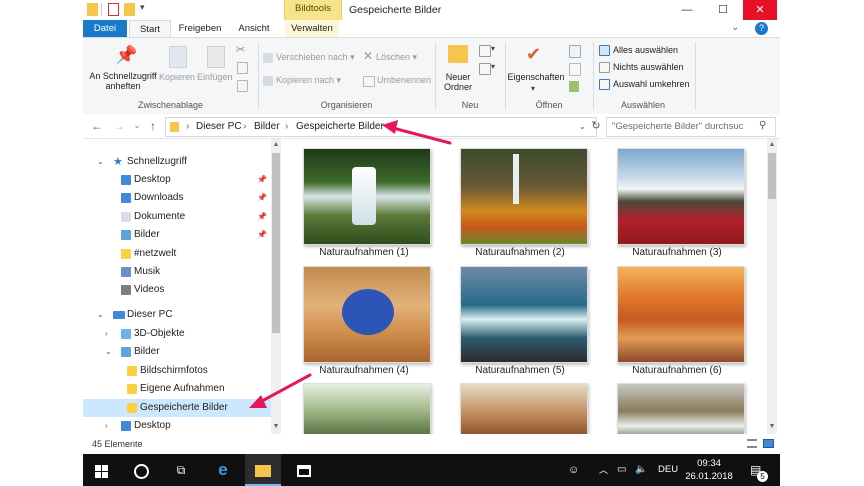 The height and width of the screenshot is (486, 864). I want to click on tree-item-bilder: ⌄ Bilder, so click(177, 352).